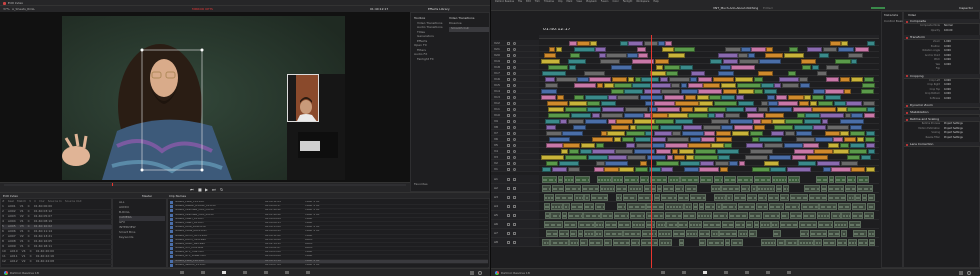 The image size is (980, 276). I want to click on tab-effects-library: Effects Library, so click(439, 9).